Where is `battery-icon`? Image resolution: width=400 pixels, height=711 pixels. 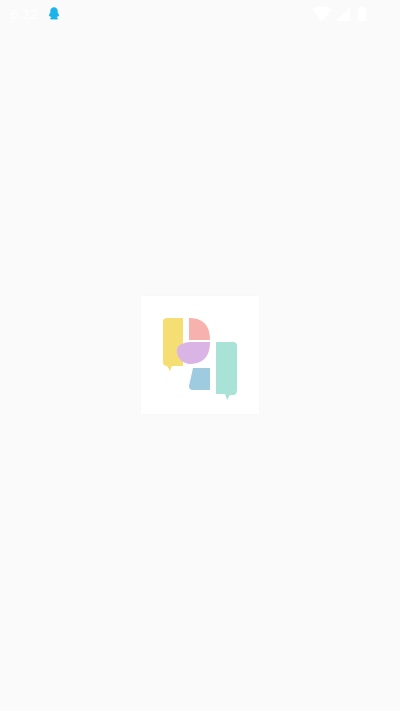
battery-icon is located at coordinates (362, 13).